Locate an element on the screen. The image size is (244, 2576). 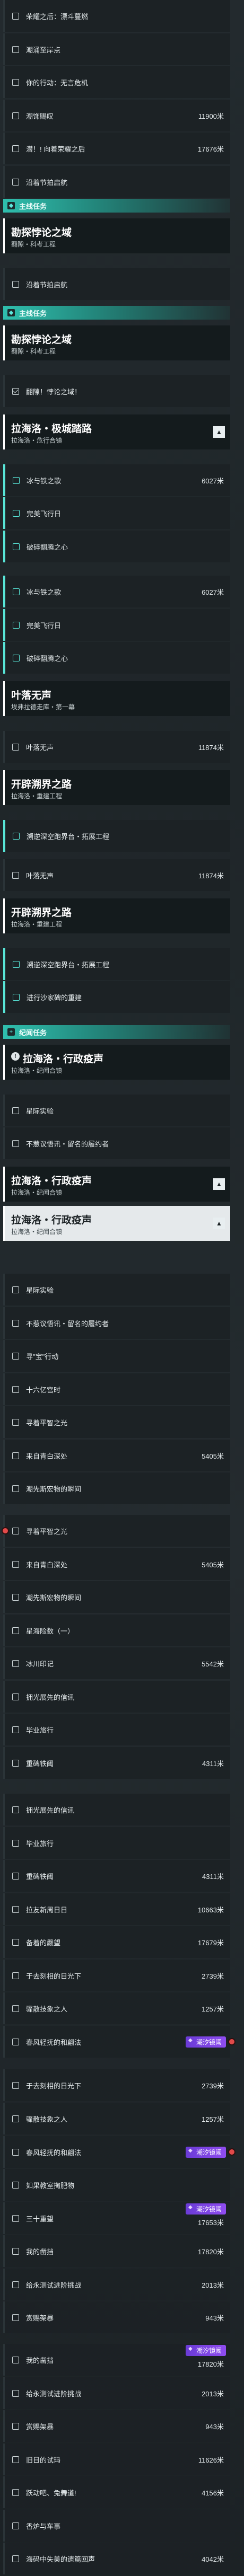
quest-name: 寻着平智之光 is located at coordinates (47, 1422).